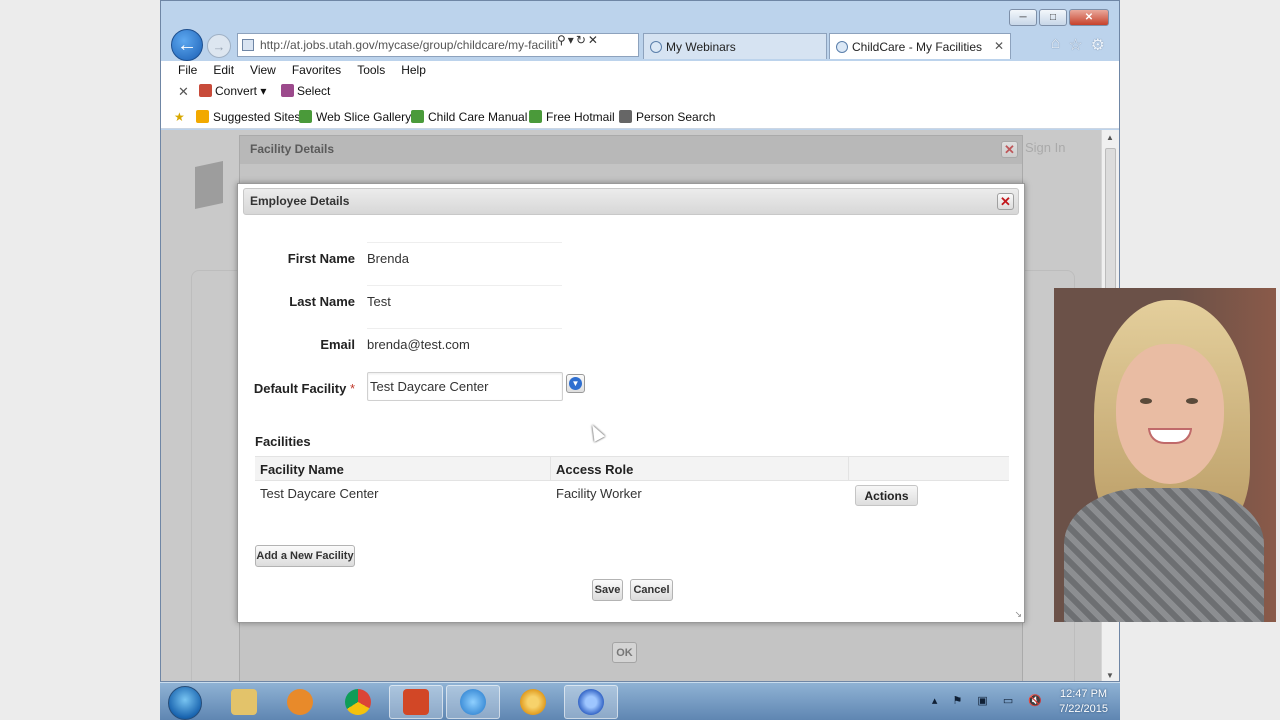 This screenshot has height=720, width=1280. I want to click on fav-label: Free Hotmail, so click(580, 117).